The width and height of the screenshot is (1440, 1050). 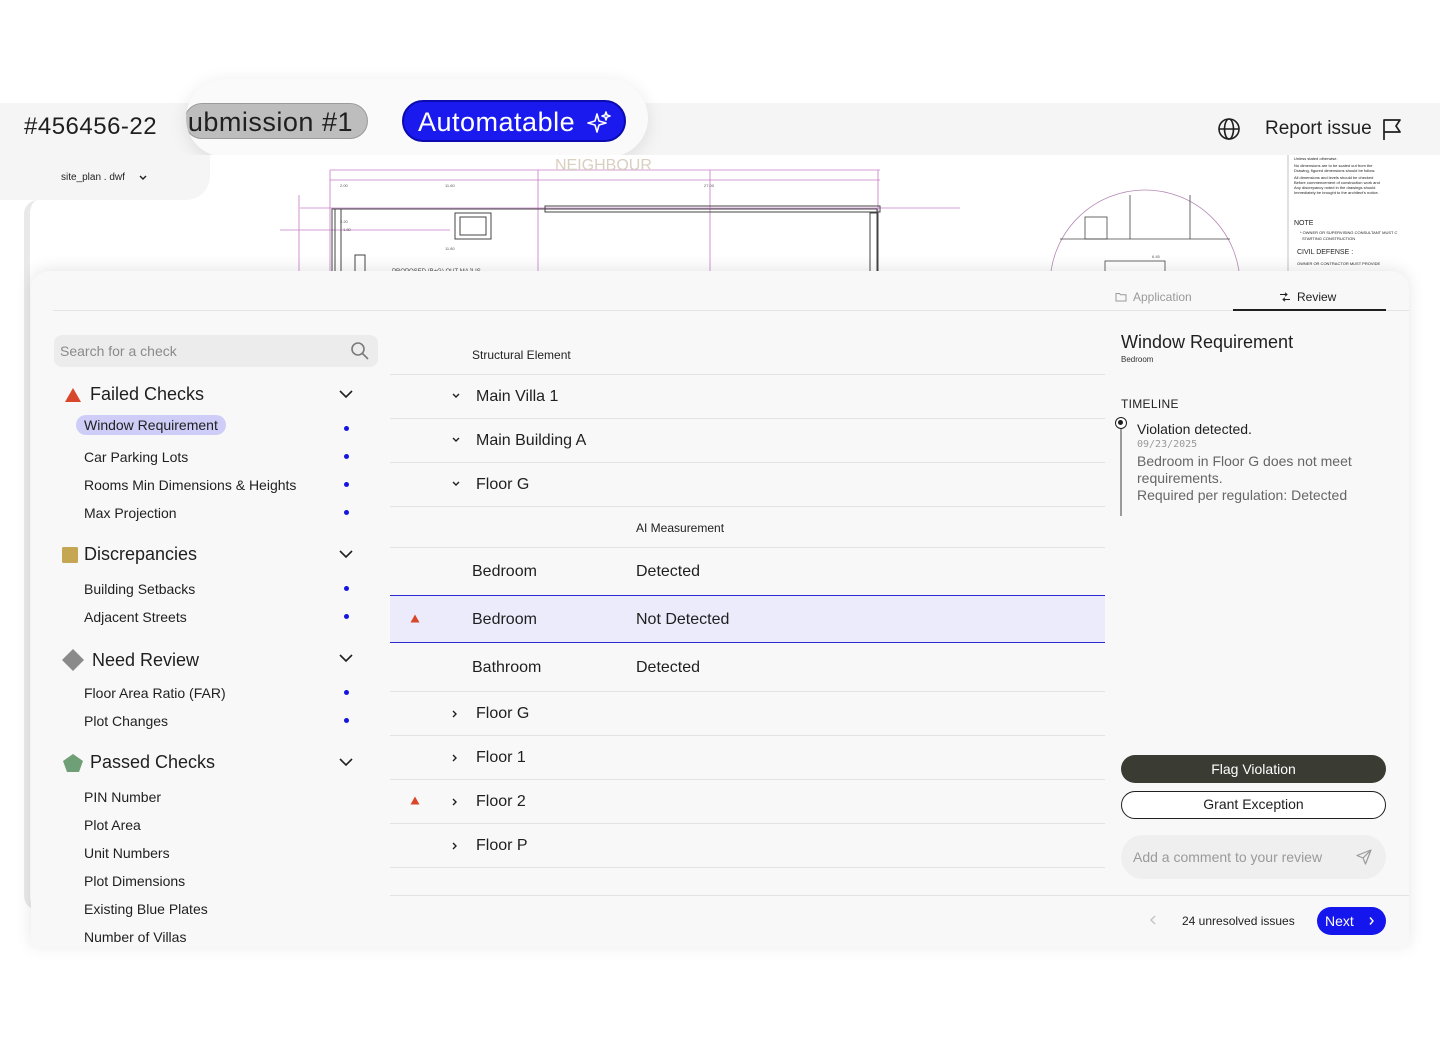 I want to click on dim-label: 2.00, so click(x=344, y=185).